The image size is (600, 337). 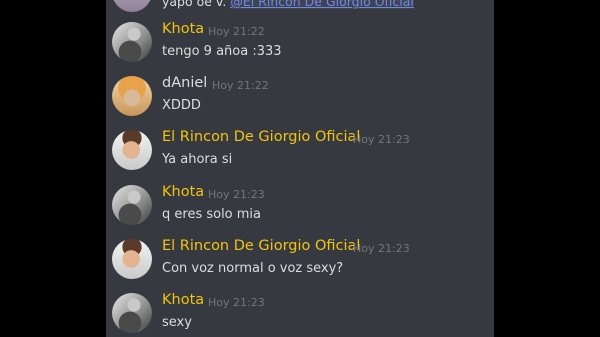 I want to click on daniel-avatar-icon, so click(x=132, y=96).